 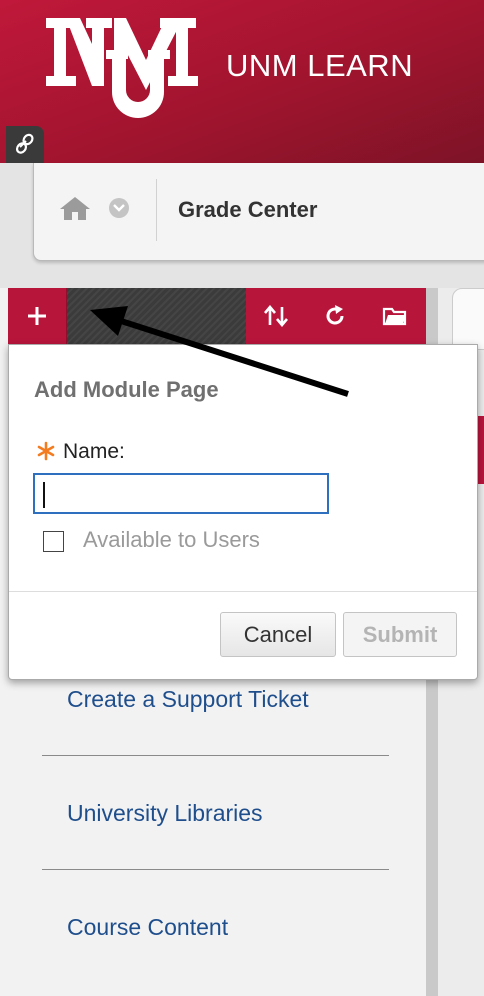 I want to click on refresh-icon, so click(x=335, y=315).